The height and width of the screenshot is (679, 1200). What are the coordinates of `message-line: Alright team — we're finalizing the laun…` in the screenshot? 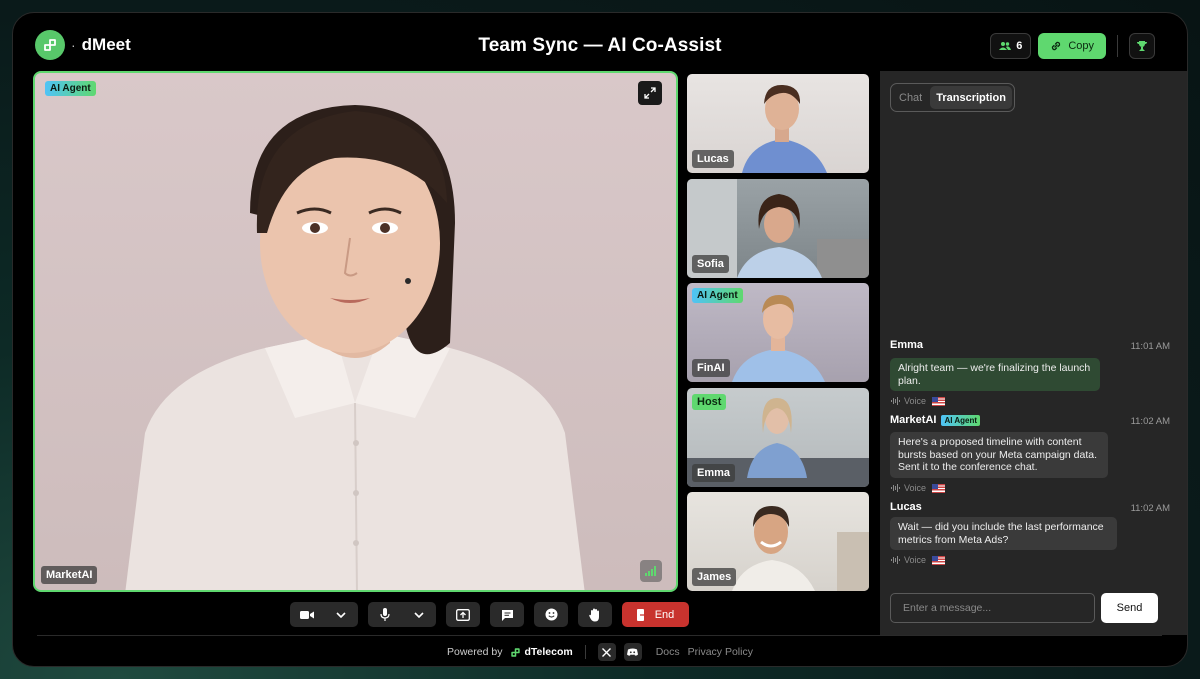 It's located at (994, 368).